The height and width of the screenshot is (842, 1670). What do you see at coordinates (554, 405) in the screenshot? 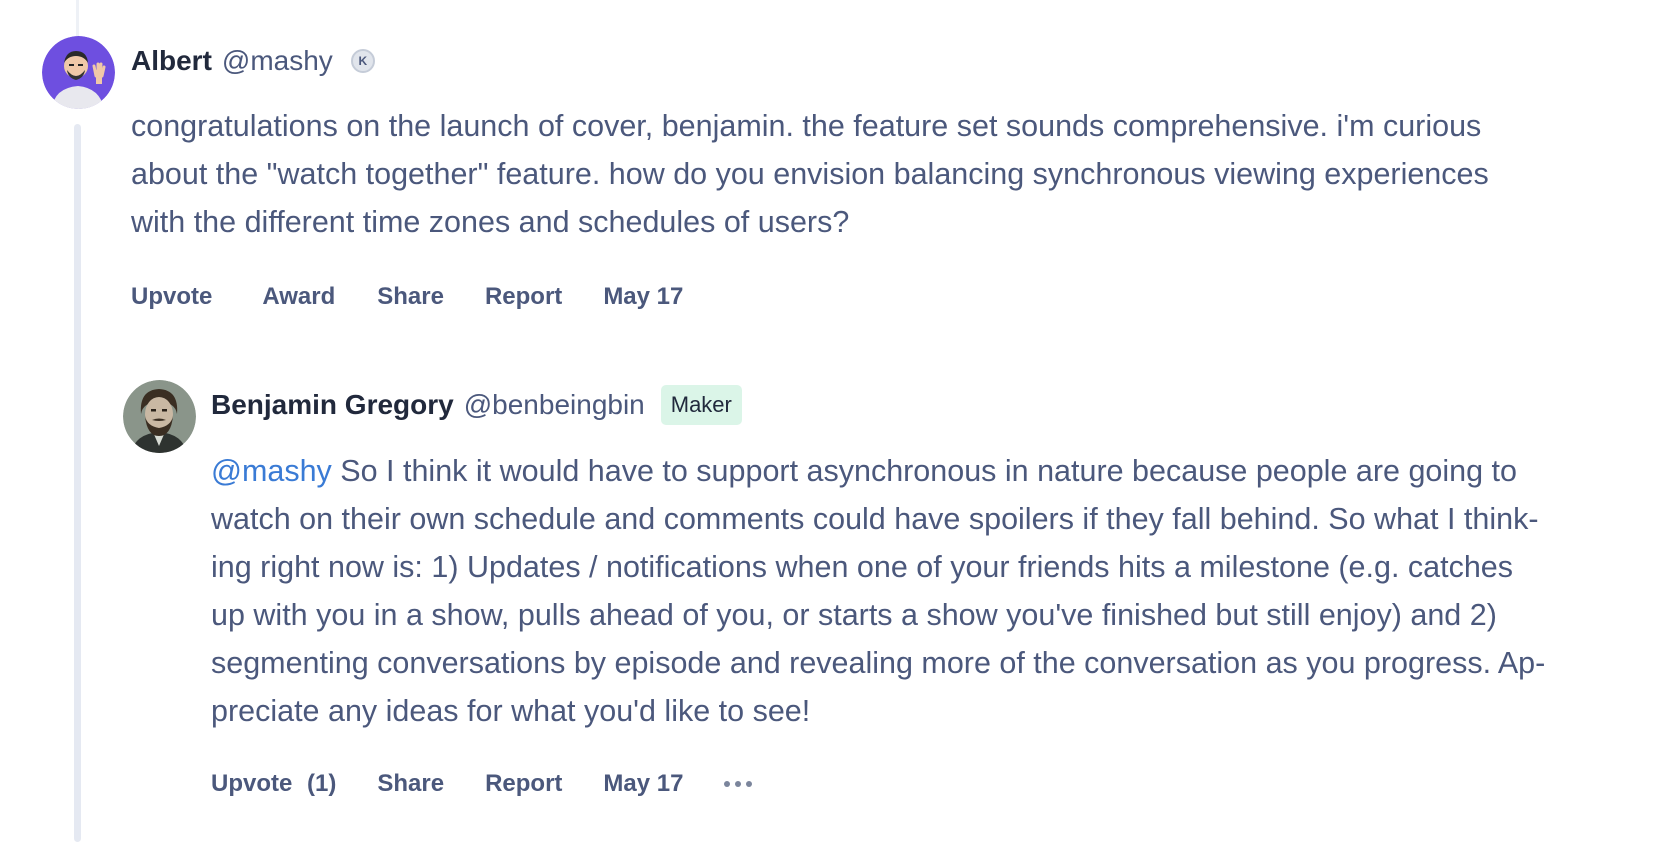
I see `author-handle: @benbeingbin` at bounding box center [554, 405].